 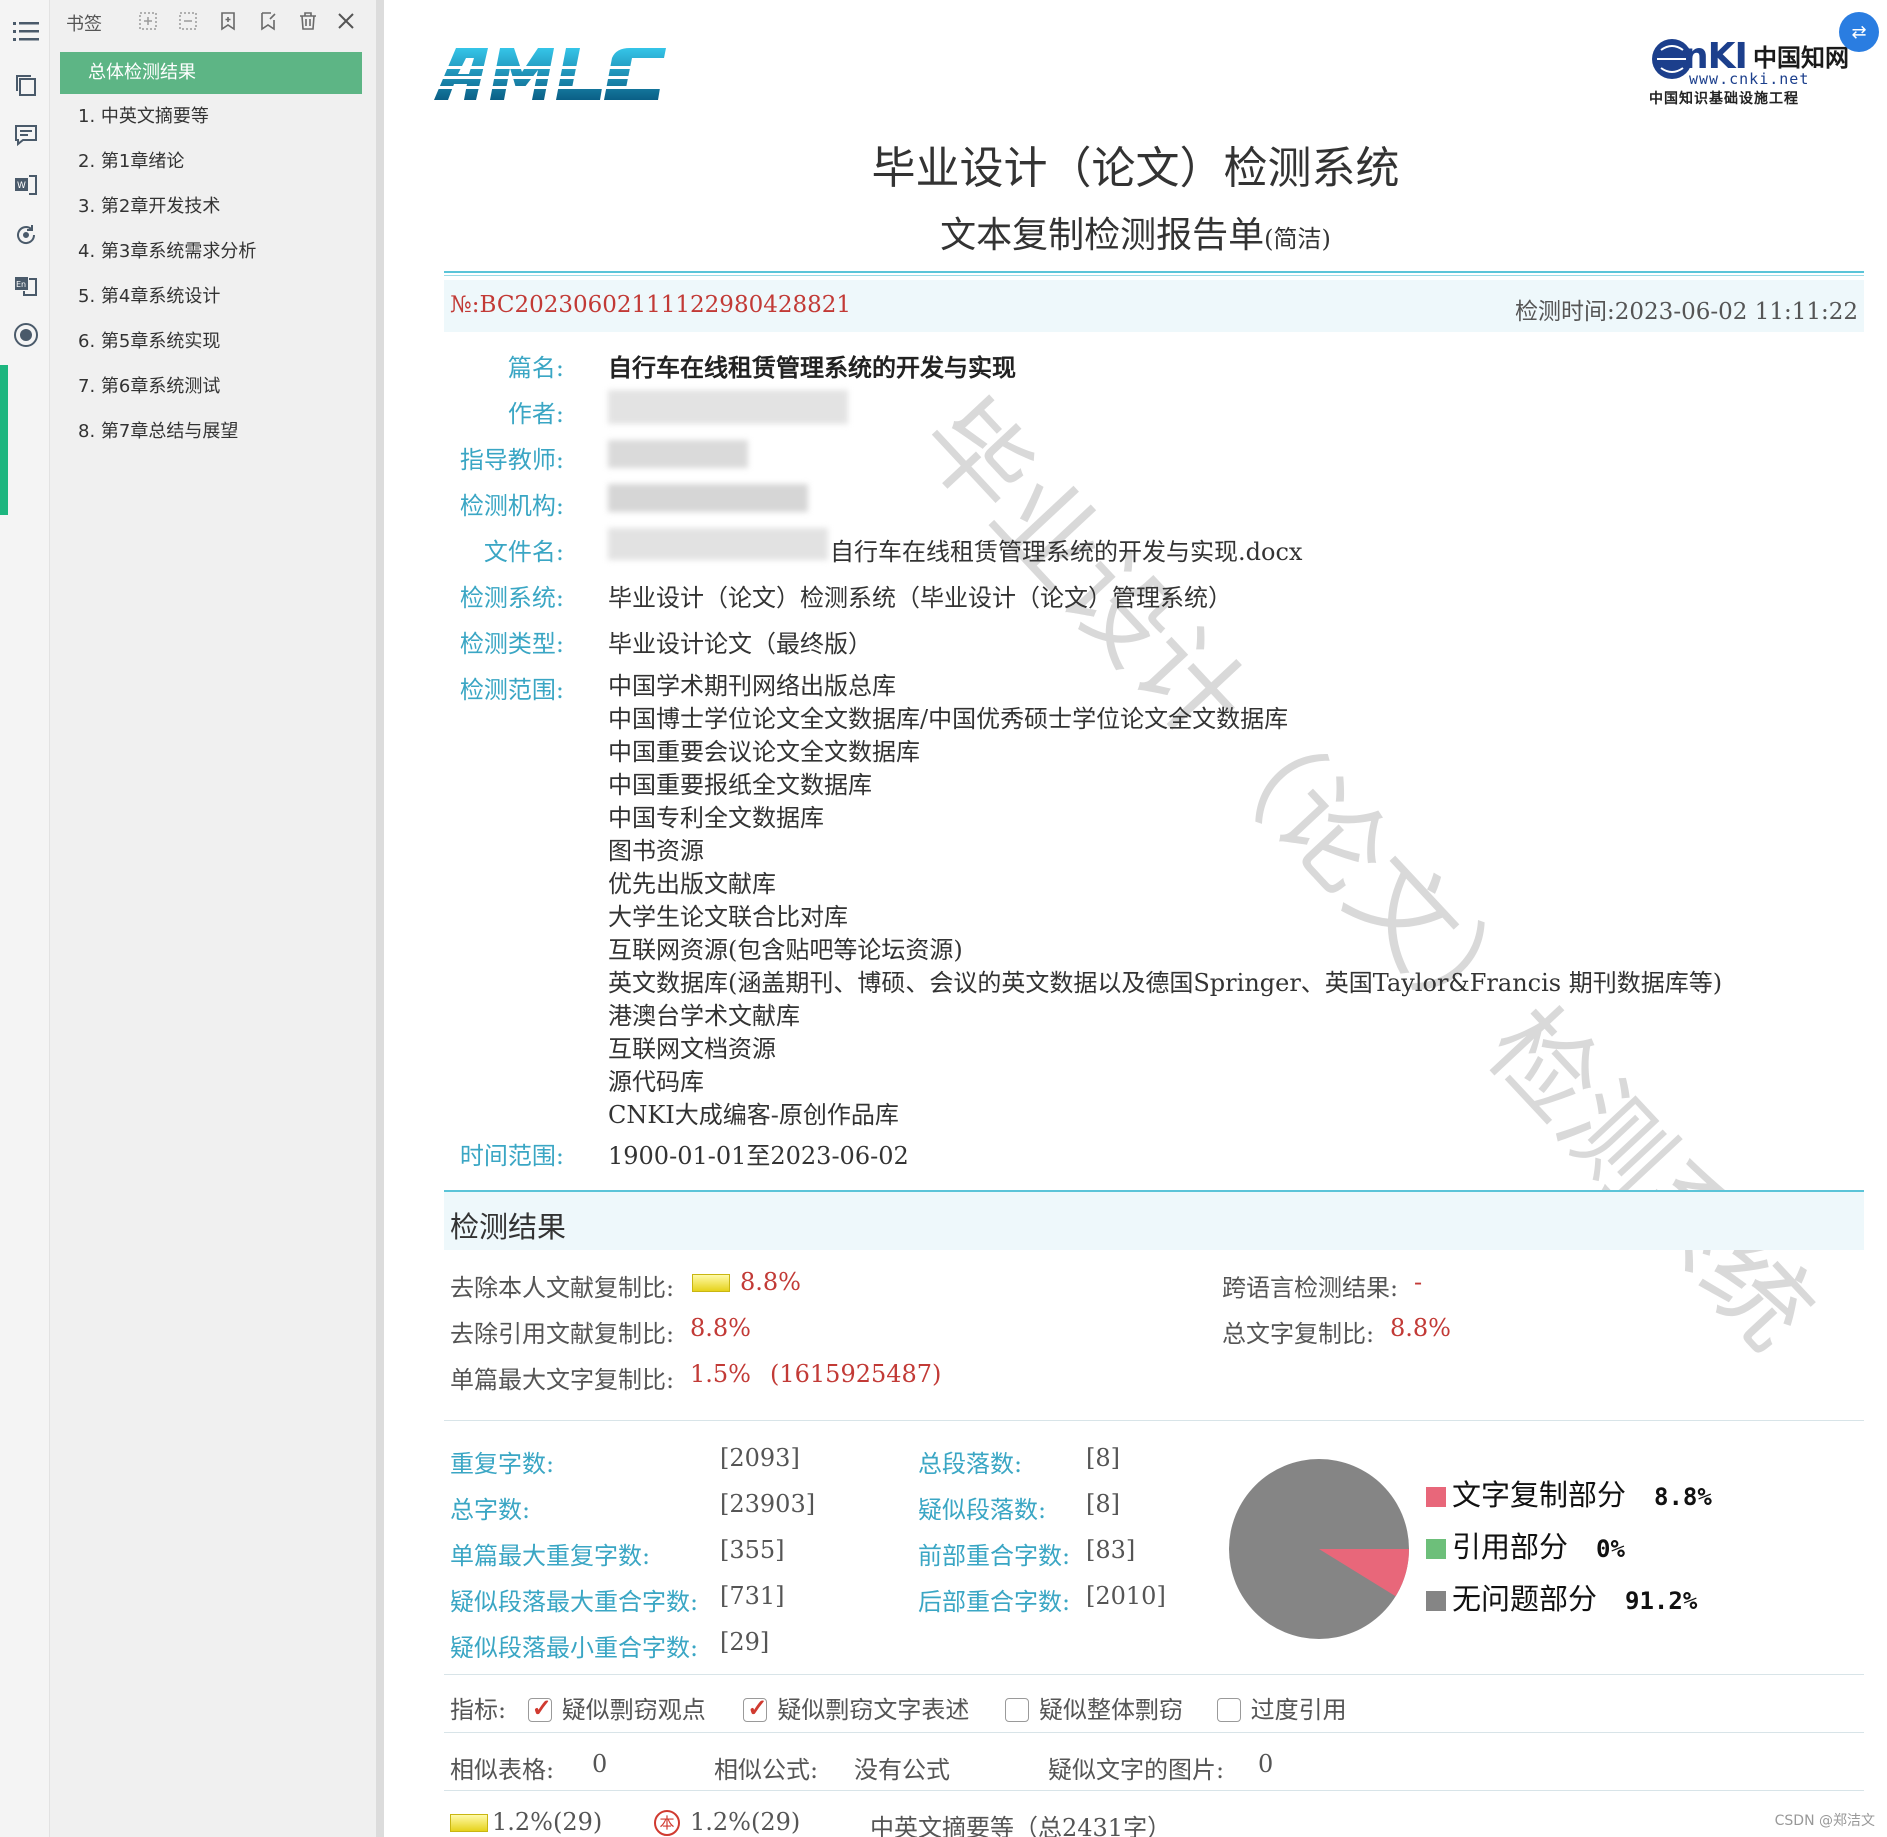 I want to click on svg-text: En, so click(x=21, y=284).